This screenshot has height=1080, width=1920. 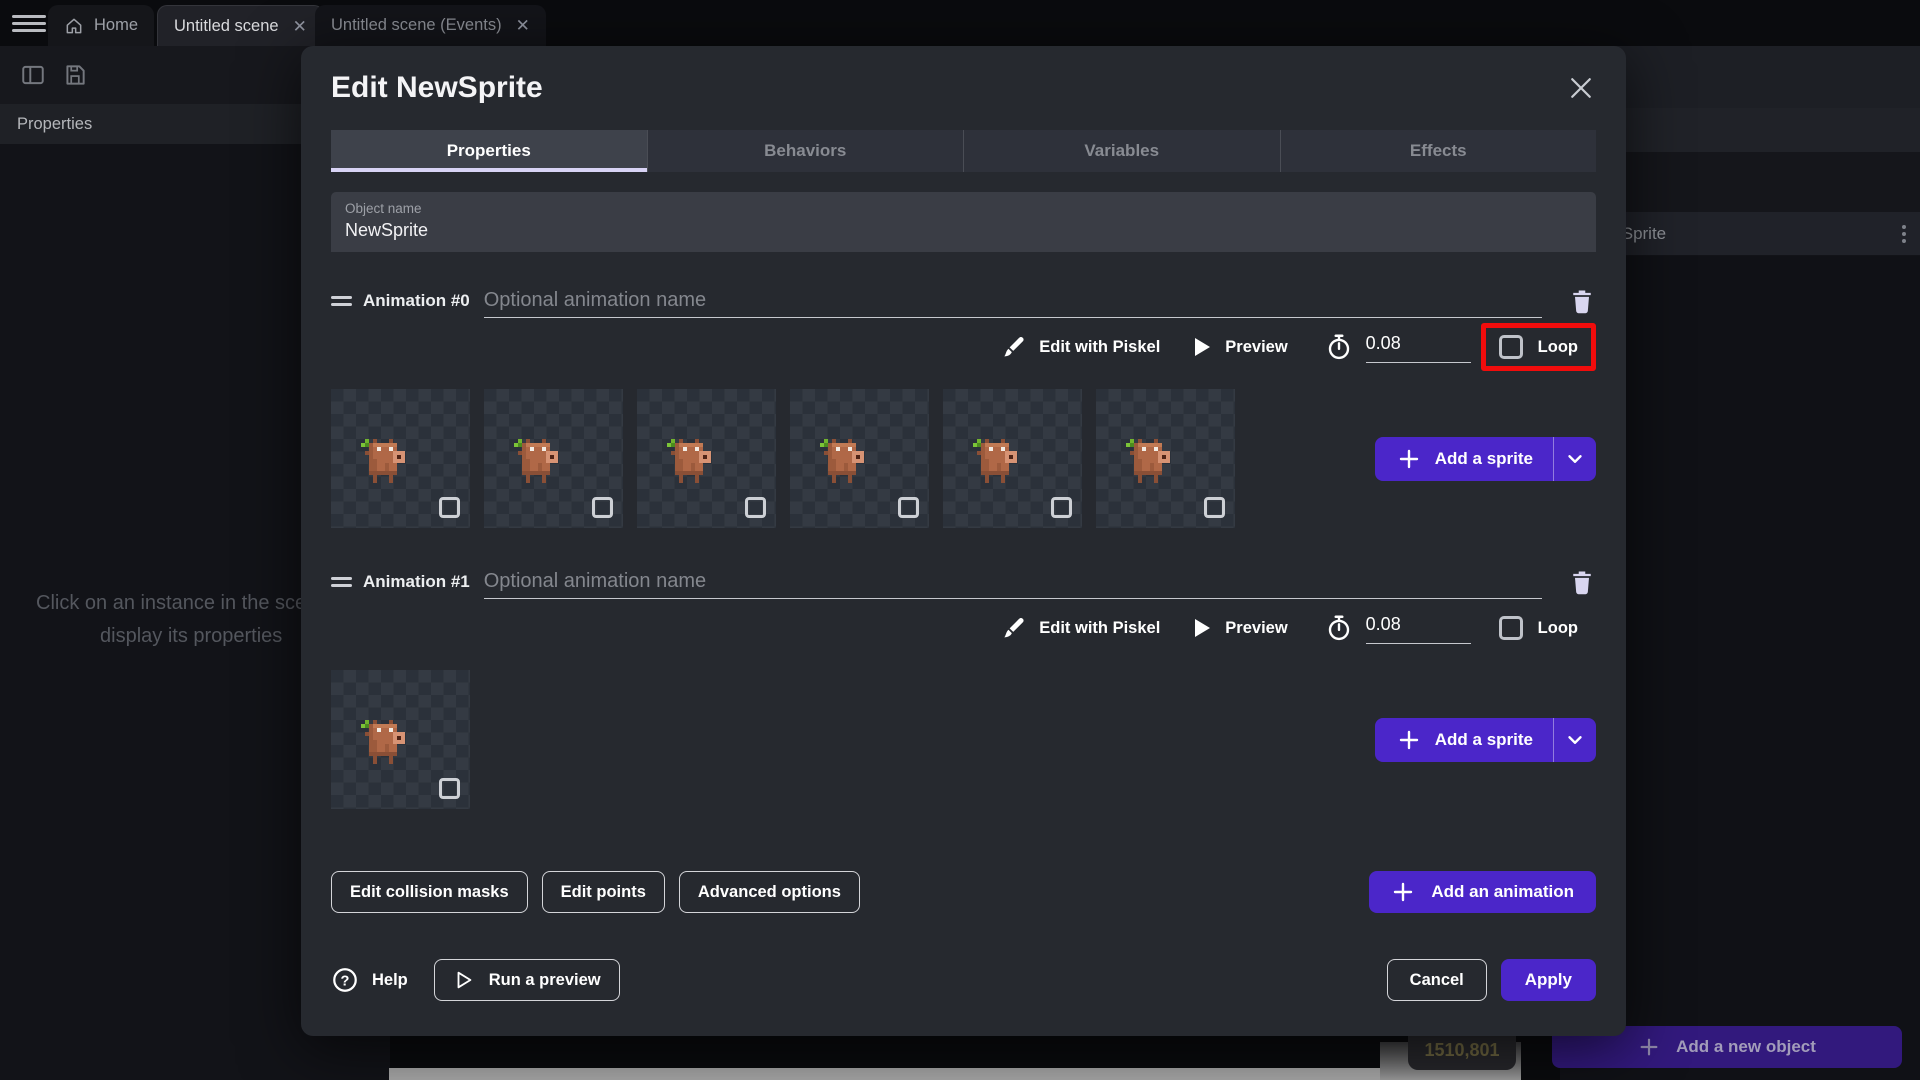 What do you see at coordinates (464, 980) in the screenshot?
I see `play-outline-icon` at bounding box center [464, 980].